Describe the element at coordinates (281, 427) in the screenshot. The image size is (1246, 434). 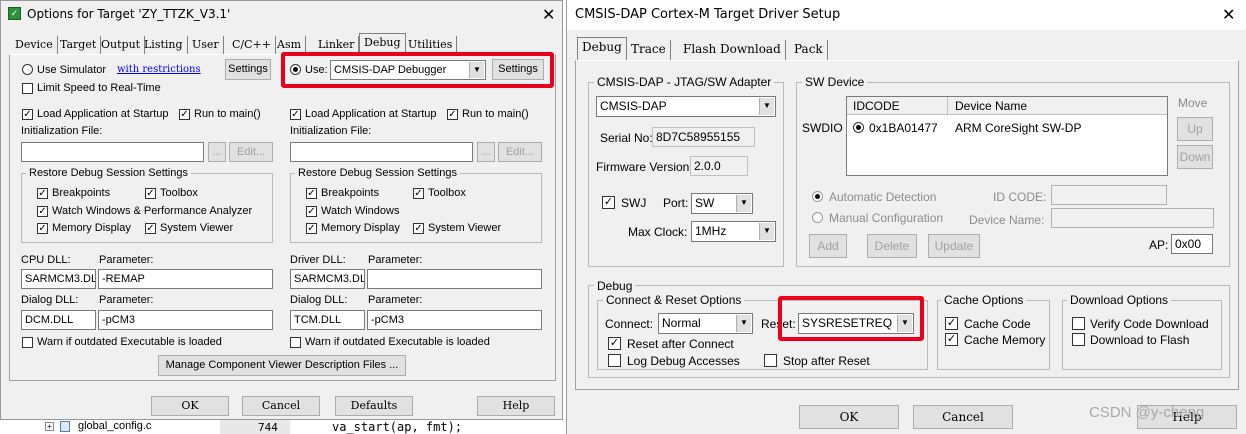
I see `editor-background: + global_config.c 744 va_start(ap, fmt);` at that location.